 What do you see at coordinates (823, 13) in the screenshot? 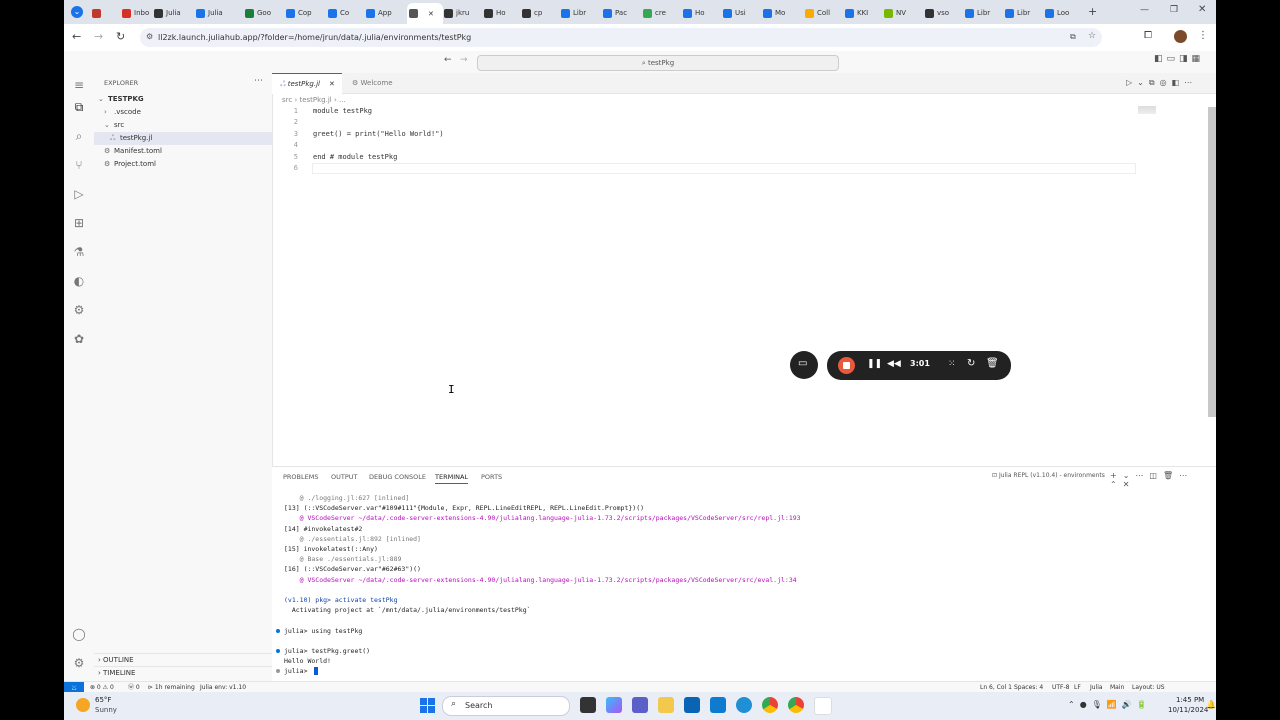
I see `browser-tab: Coll` at bounding box center [823, 13].